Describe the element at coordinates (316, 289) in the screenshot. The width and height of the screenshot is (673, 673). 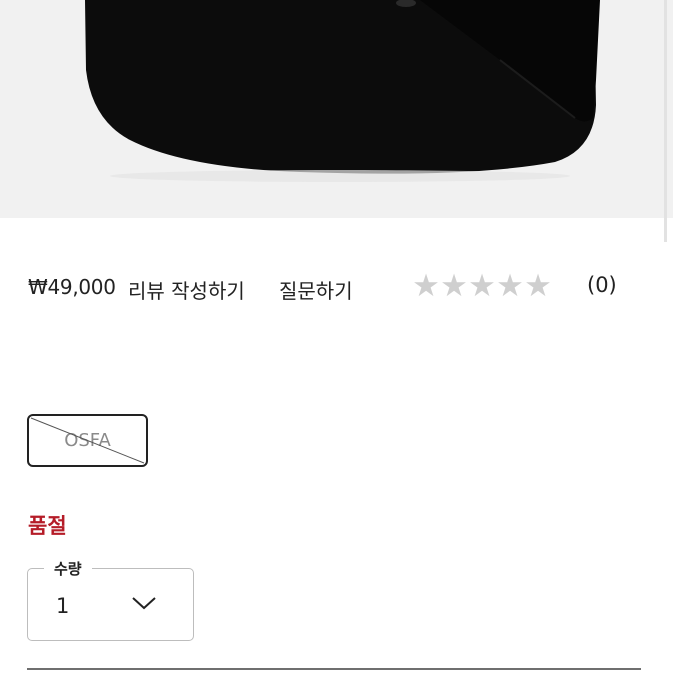
I see `ask-question-link: 질문하기` at that location.